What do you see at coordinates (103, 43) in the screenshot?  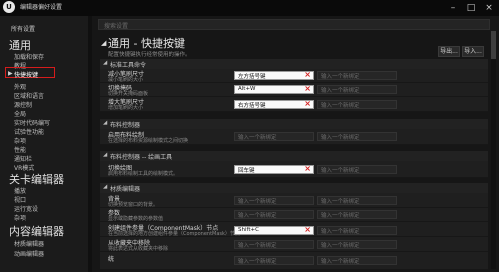 I see `collapse-page-icon: ◢` at bounding box center [103, 43].